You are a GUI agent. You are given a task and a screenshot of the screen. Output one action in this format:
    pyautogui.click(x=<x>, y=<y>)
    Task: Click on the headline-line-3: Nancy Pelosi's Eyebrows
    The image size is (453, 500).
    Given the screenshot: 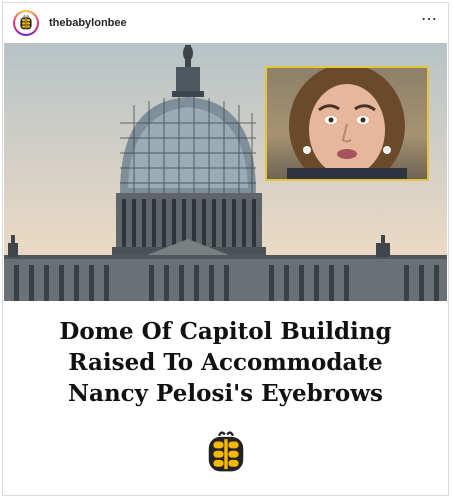 What is the action you would take?
    pyautogui.click(x=225, y=393)
    